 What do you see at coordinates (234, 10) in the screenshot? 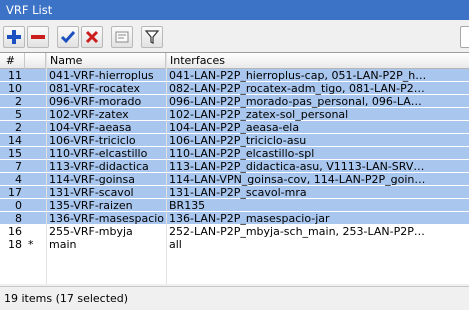
I see `window-title: VRF List` at bounding box center [234, 10].